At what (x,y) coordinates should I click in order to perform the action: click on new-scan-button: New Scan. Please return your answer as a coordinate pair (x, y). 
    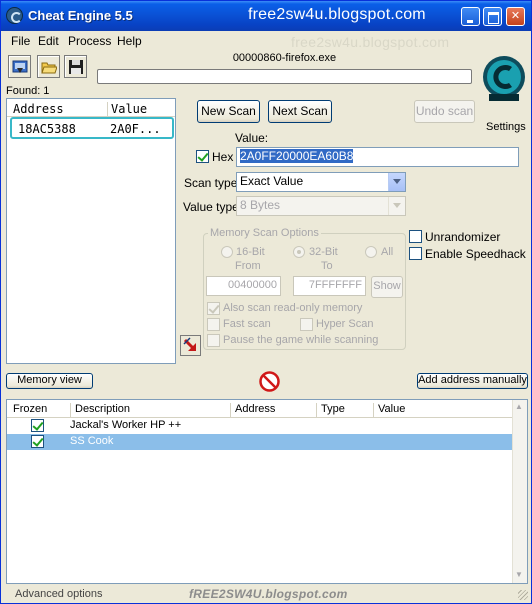
    Looking at the image, I should click on (228, 111).